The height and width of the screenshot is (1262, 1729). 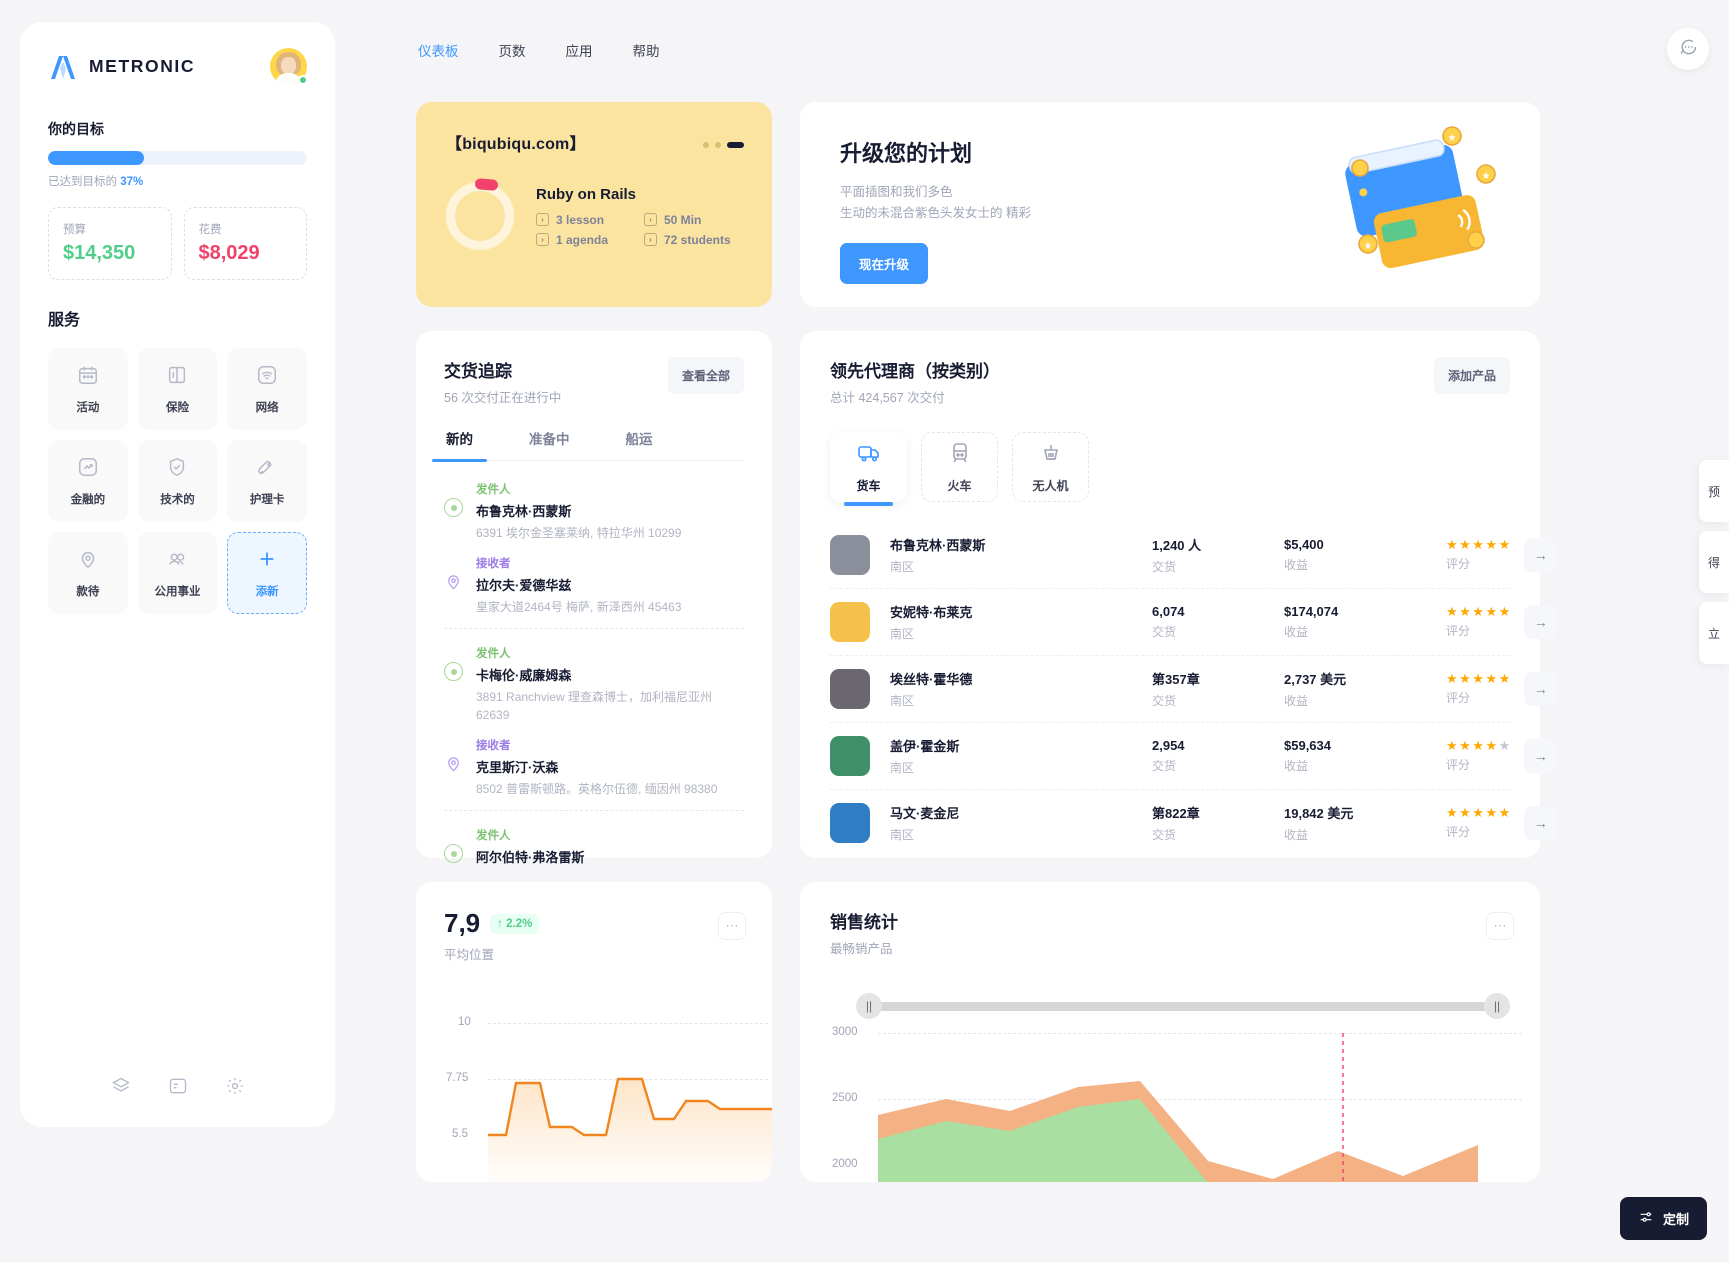 What do you see at coordinates (121, 67) in the screenshot?
I see `brand: METRONIC` at bounding box center [121, 67].